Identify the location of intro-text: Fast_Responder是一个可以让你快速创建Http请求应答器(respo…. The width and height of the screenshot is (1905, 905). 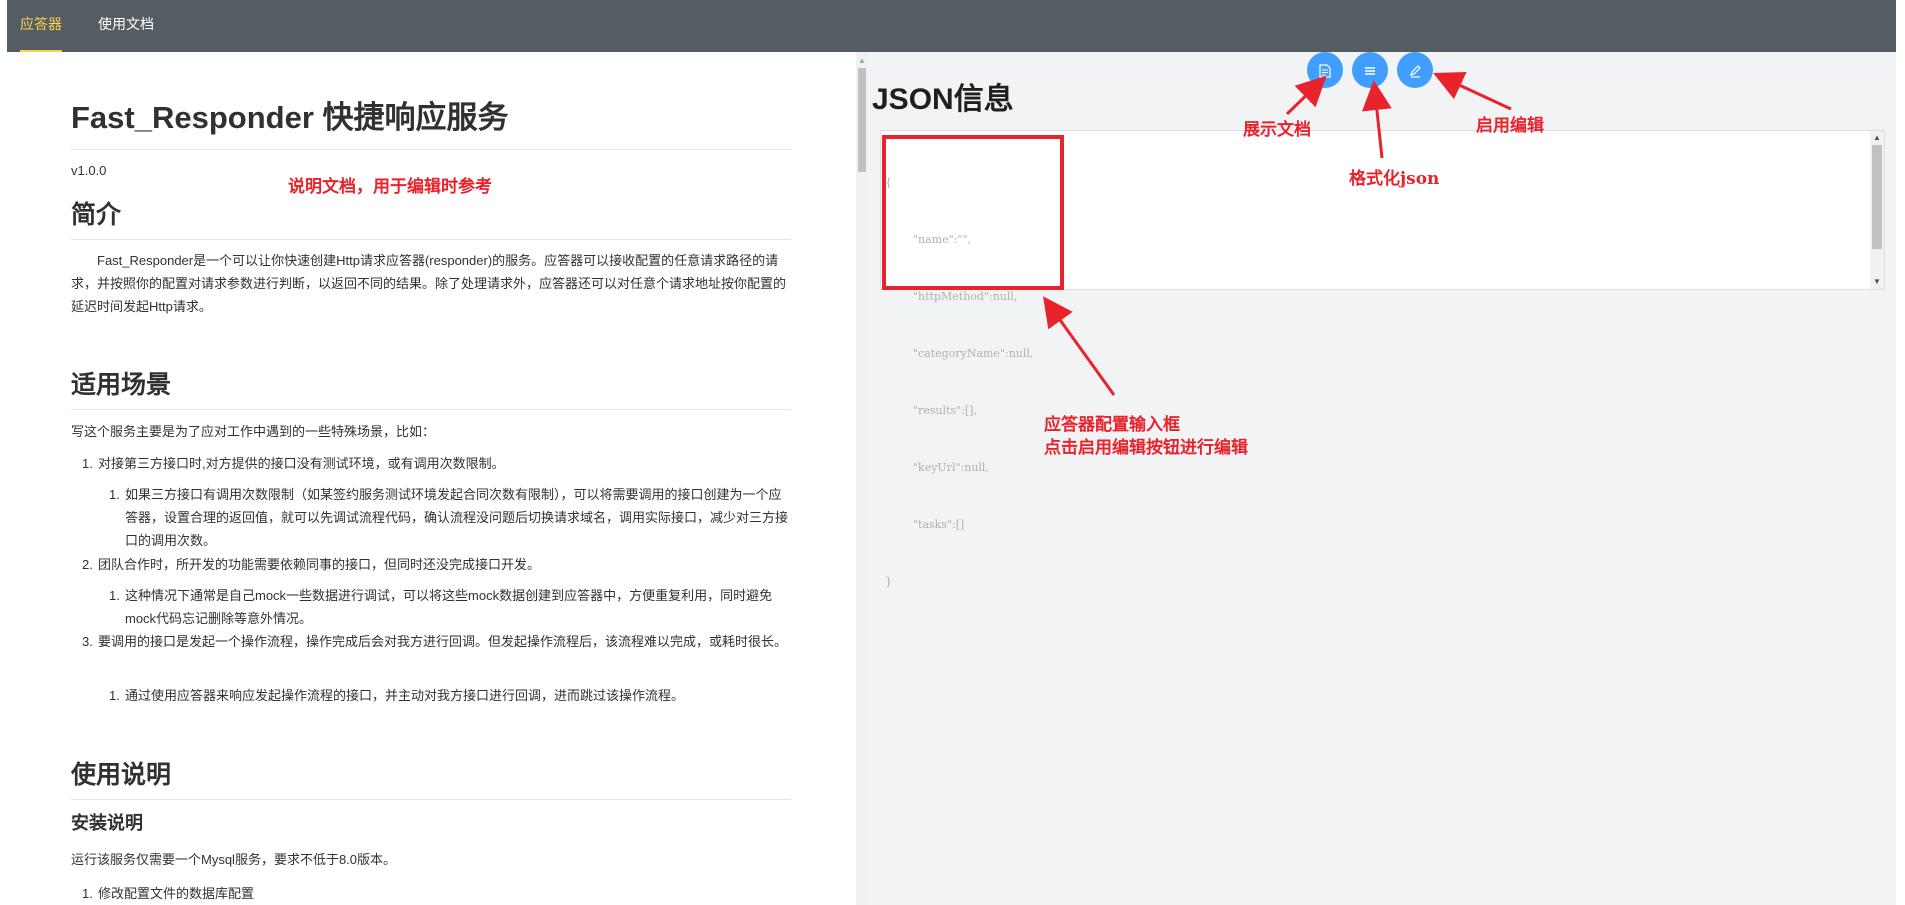
(429, 283).